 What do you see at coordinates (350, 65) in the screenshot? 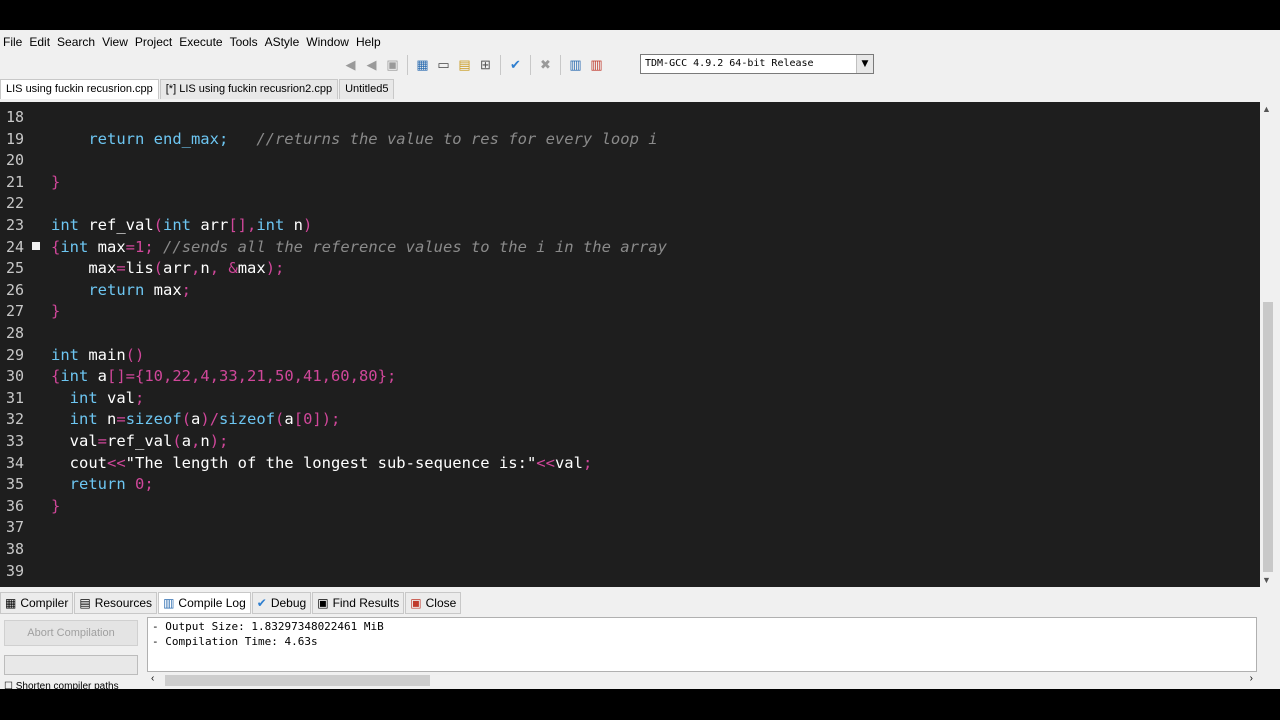
I see `indent-icon: ◀` at bounding box center [350, 65].